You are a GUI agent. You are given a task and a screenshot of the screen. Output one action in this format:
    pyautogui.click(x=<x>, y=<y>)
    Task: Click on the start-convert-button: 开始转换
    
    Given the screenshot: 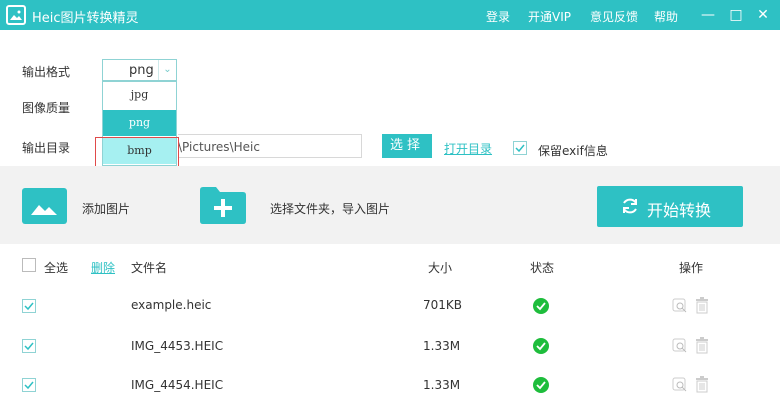 What is the action you would take?
    pyautogui.click(x=670, y=206)
    